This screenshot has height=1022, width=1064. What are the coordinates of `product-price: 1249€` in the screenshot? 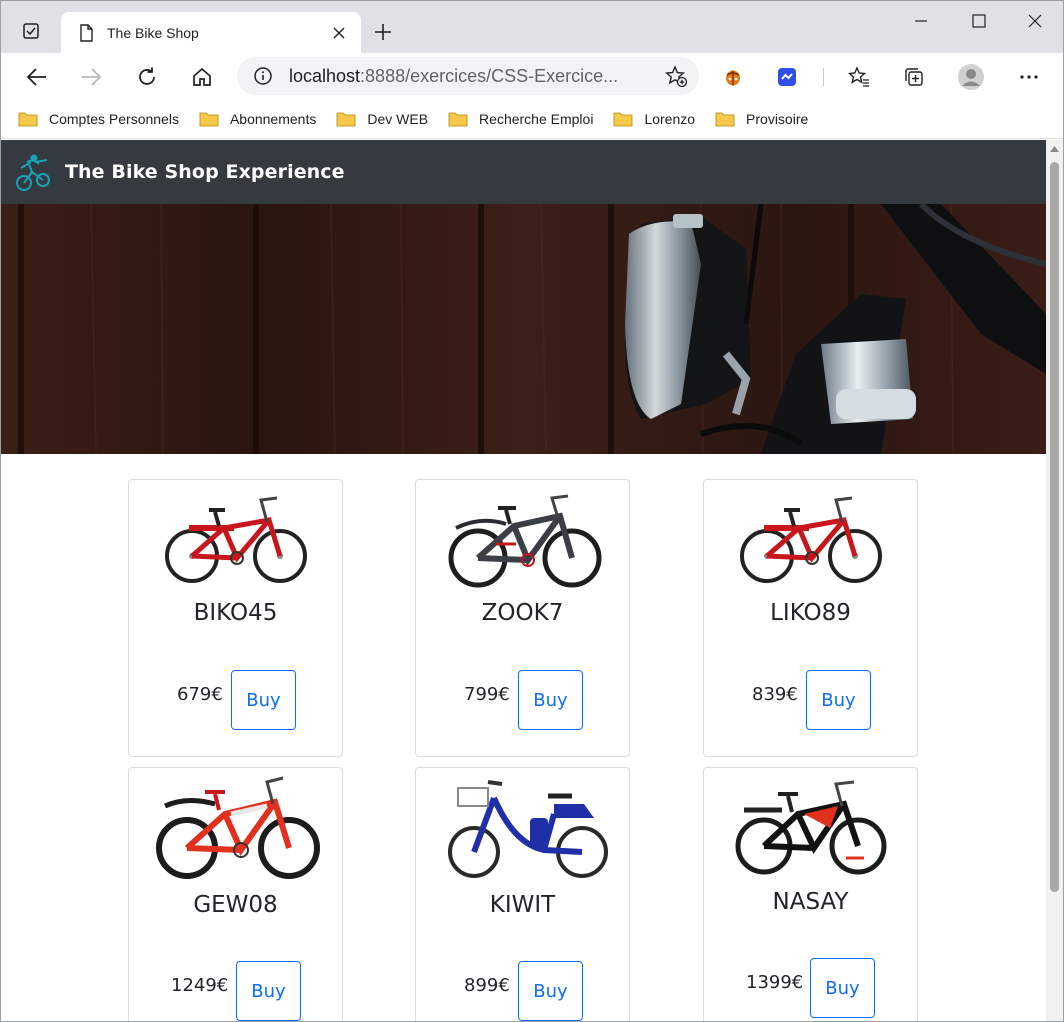 It's located at (200, 985).